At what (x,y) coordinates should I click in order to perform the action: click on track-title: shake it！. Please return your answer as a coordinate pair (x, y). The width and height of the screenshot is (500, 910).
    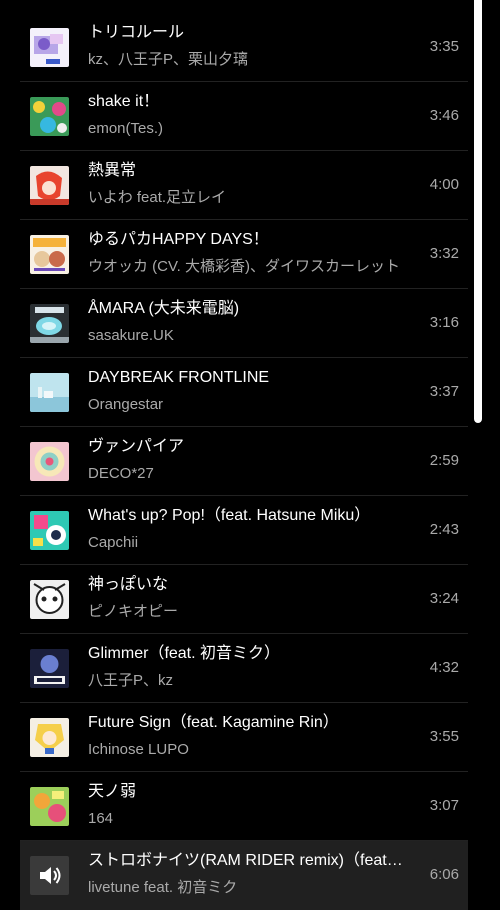
    Looking at the image, I should click on (124, 101).